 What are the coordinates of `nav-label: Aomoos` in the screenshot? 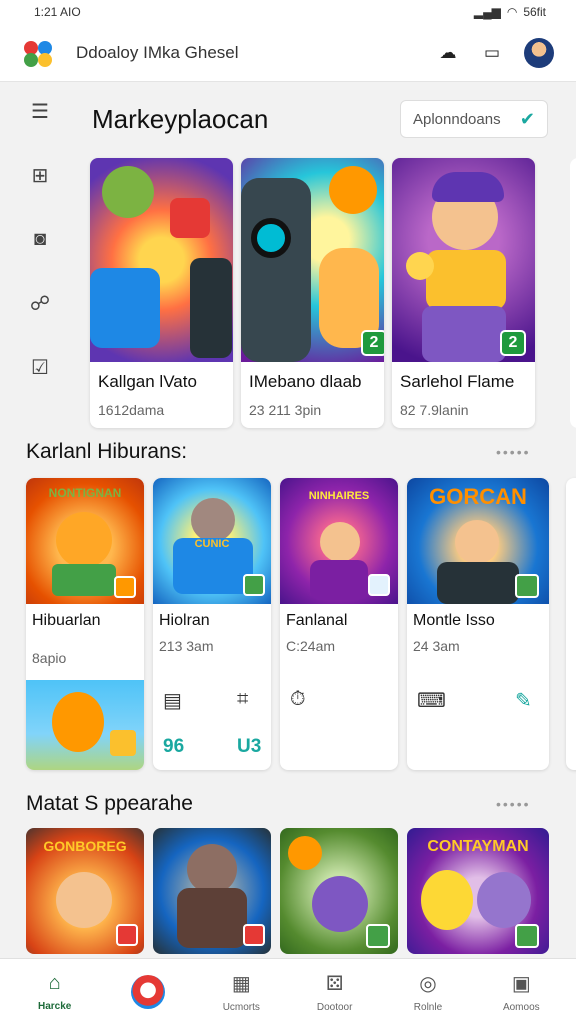 It's located at (521, 1007).